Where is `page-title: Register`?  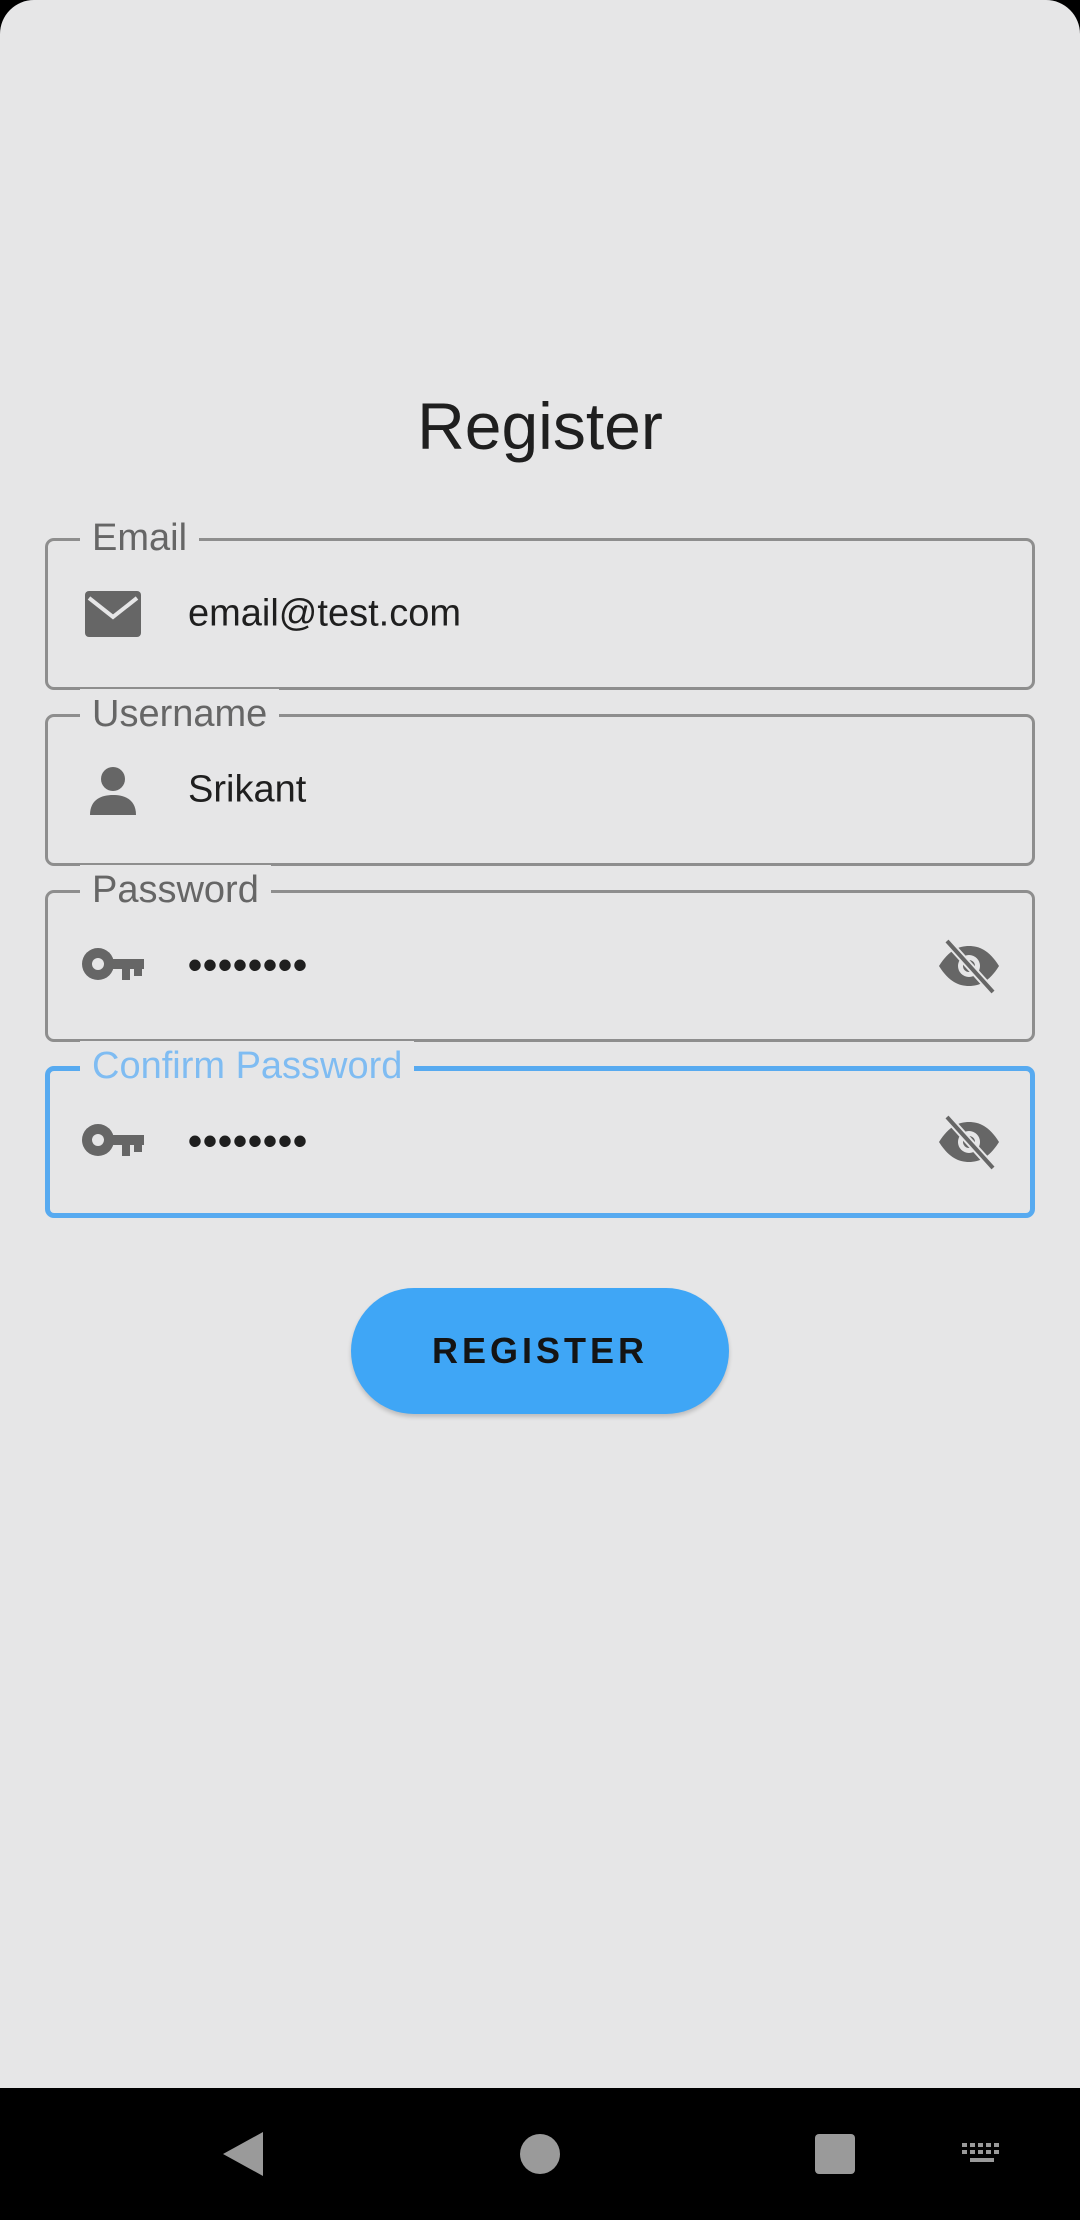
page-title: Register is located at coordinates (540, 426).